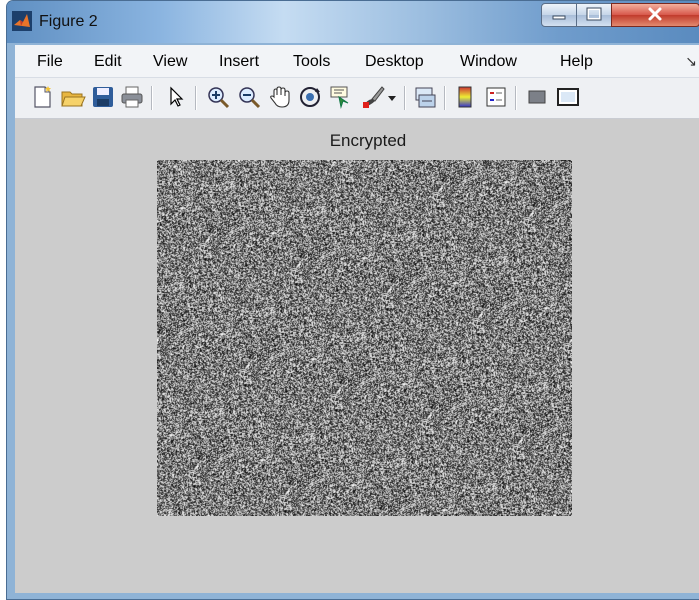 The width and height of the screenshot is (699, 600). I want to click on zoom-in-icon, so click(218, 97).